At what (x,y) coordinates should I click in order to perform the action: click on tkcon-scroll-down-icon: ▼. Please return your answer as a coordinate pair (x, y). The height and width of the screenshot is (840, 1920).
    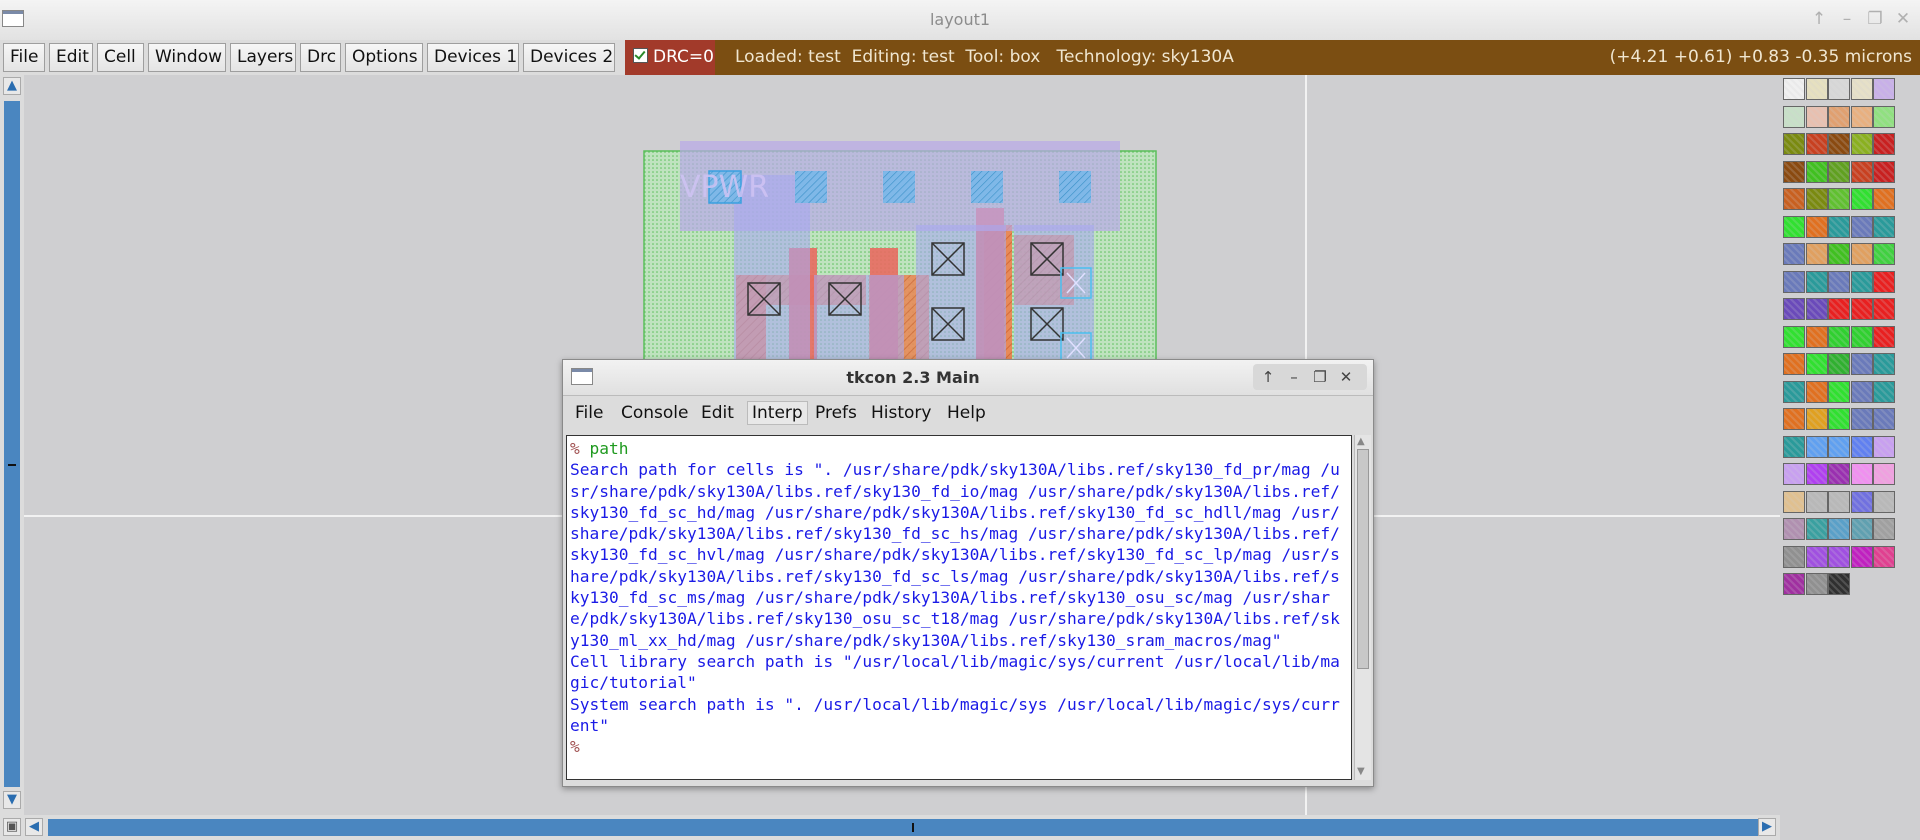
    Looking at the image, I should click on (1361, 771).